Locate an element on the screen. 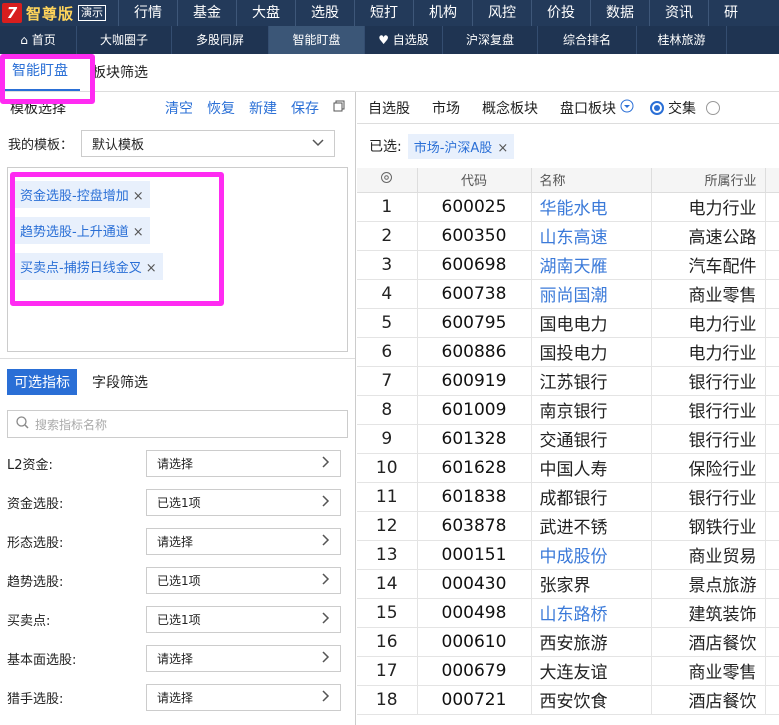  stock-name: 大连友谊 is located at coordinates (591, 671).